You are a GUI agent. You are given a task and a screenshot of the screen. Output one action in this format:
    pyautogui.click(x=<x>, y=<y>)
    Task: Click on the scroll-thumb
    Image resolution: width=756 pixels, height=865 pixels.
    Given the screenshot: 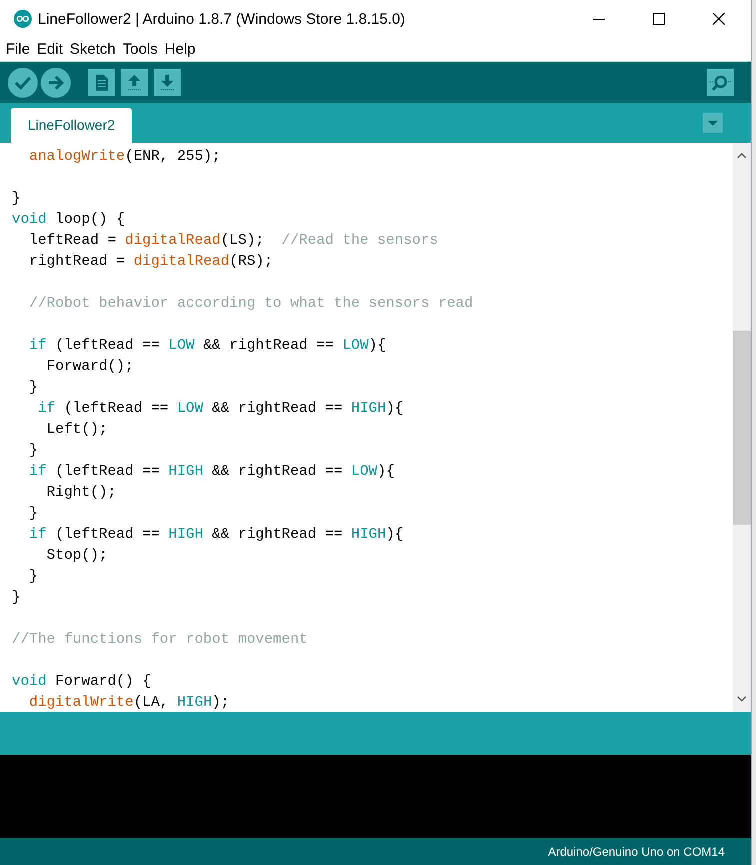 What is the action you would take?
    pyautogui.click(x=742, y=428)
    